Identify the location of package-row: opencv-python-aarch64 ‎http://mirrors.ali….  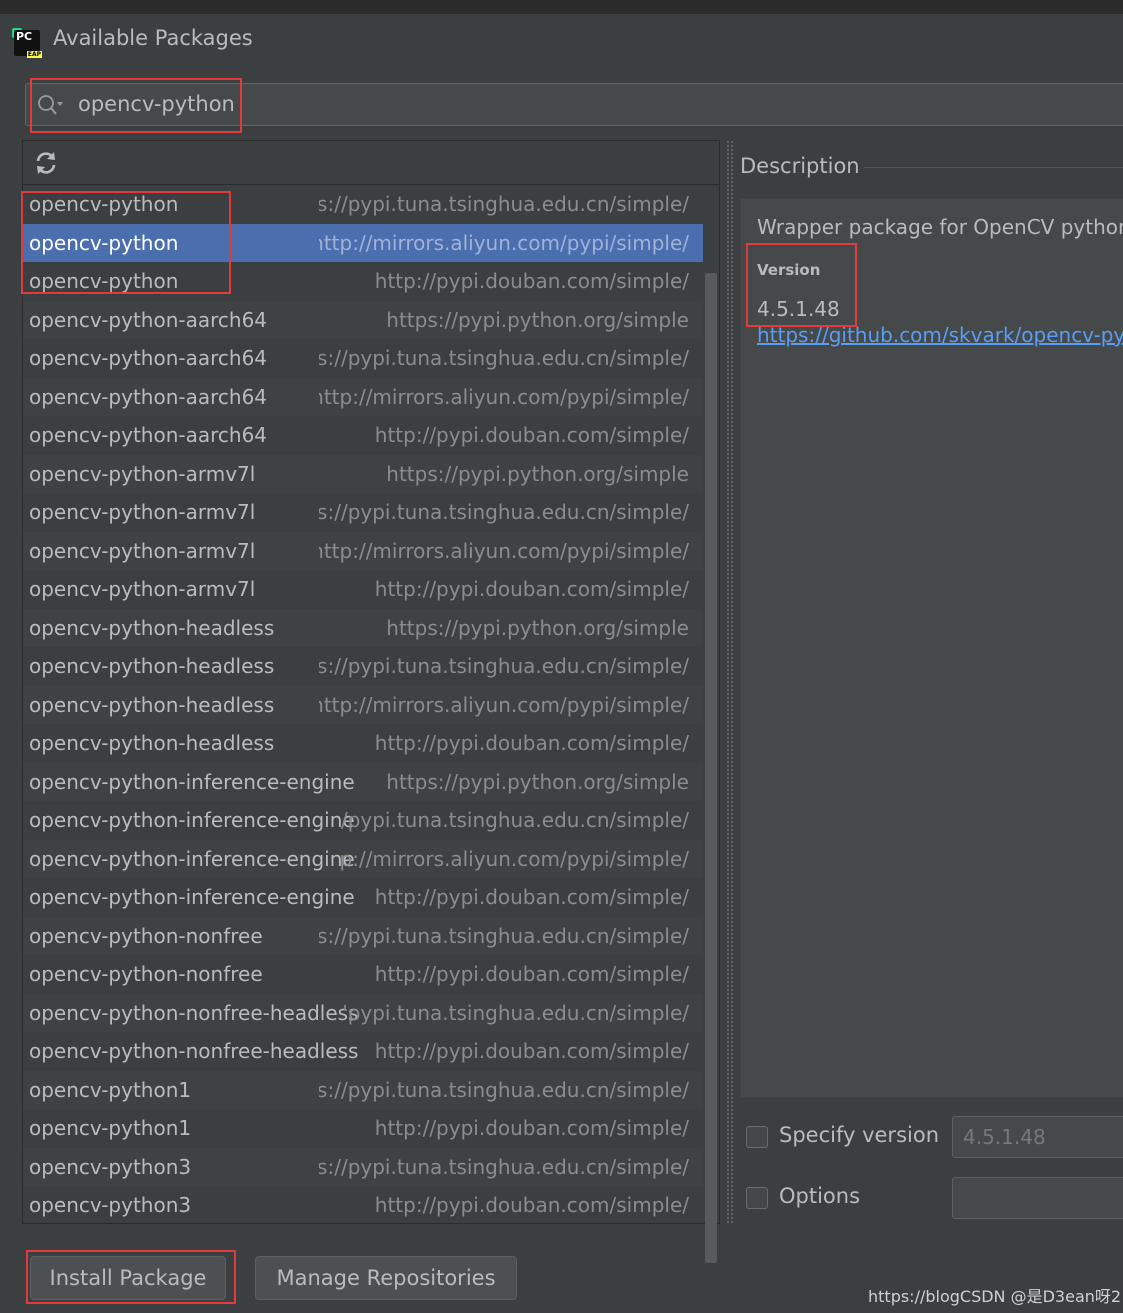
(363, 396).